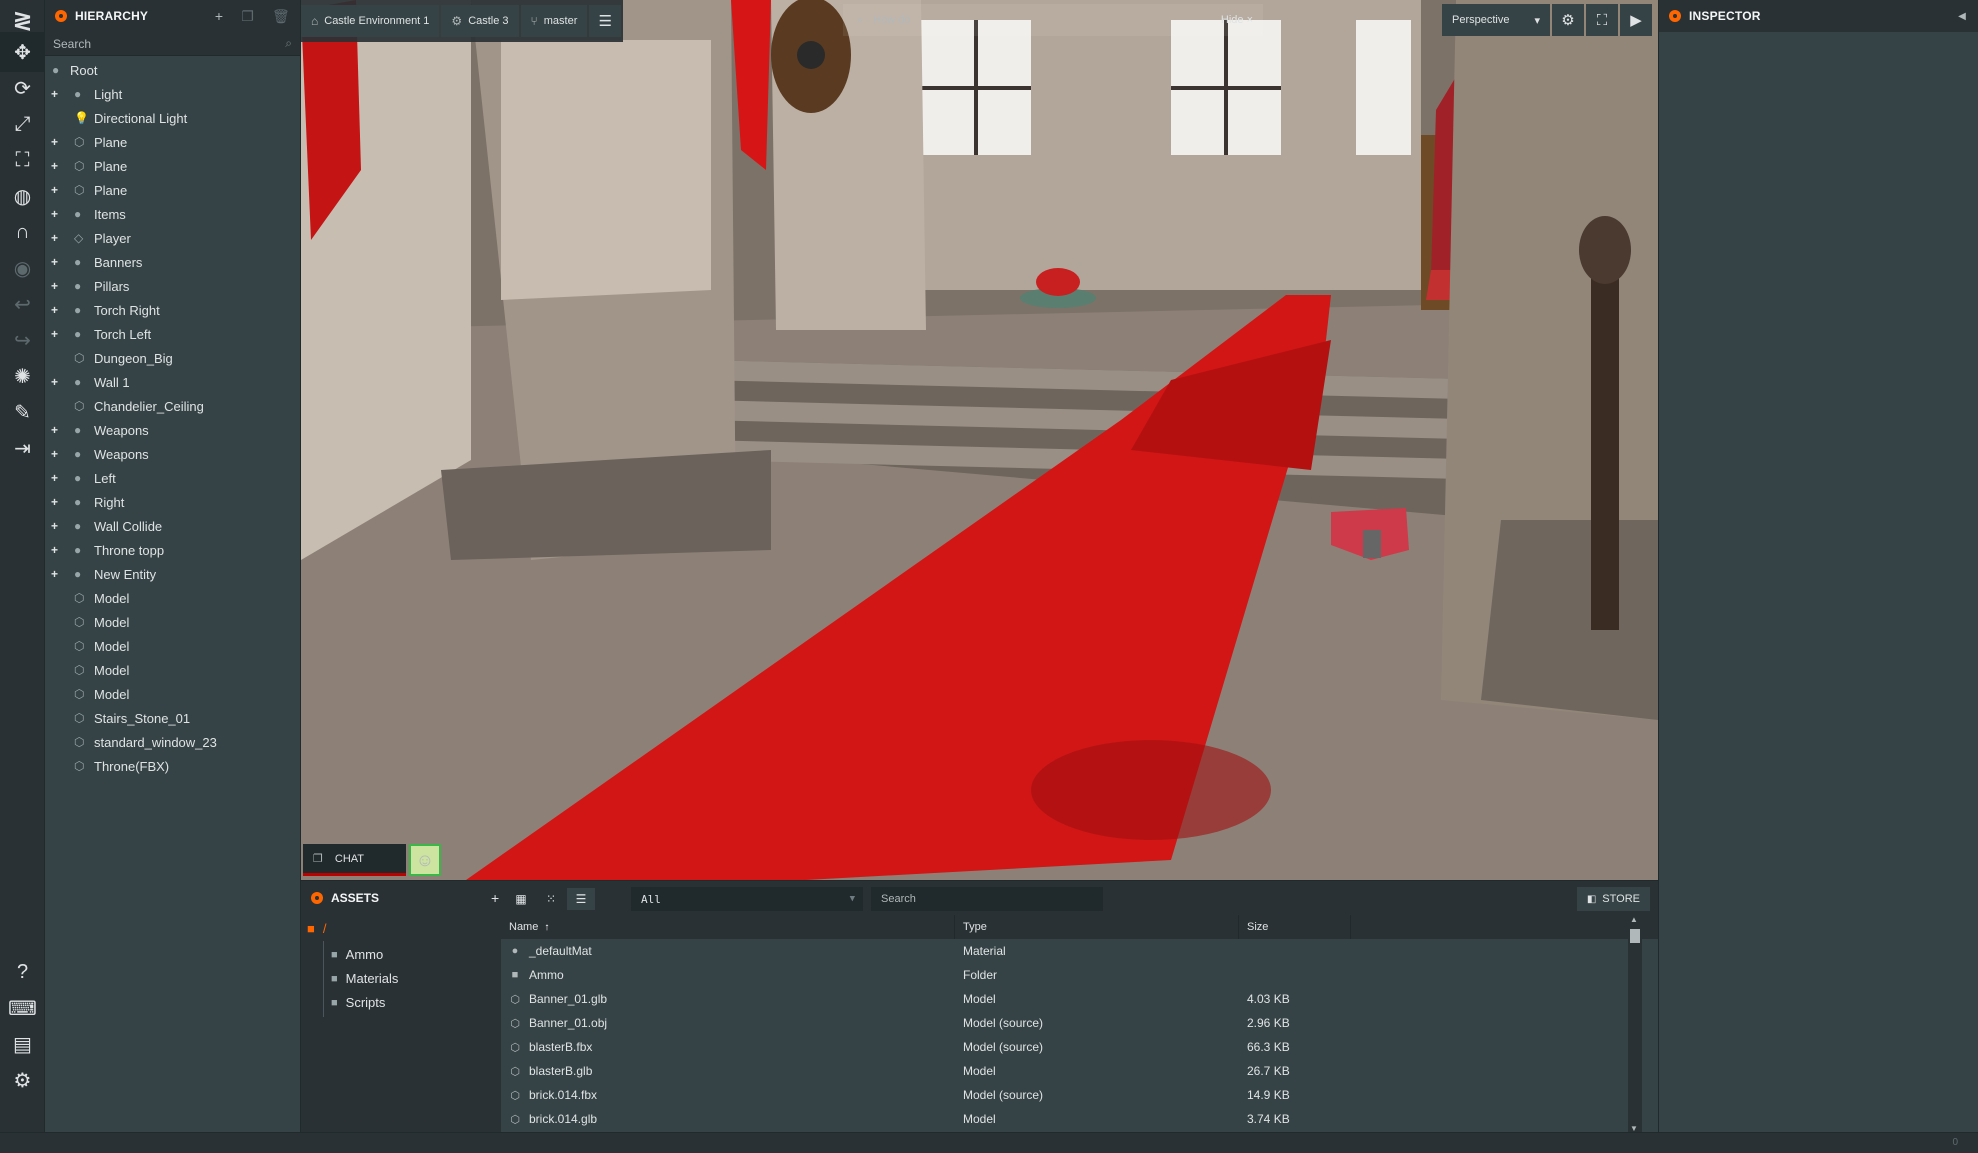 The width and height of the screenshot is (1978, 1153). What do you see at coordinates (370, 21) in the screenshot?
I see `project-button: ⌂ Castle Environment 1` at bounding box center [370, 21].